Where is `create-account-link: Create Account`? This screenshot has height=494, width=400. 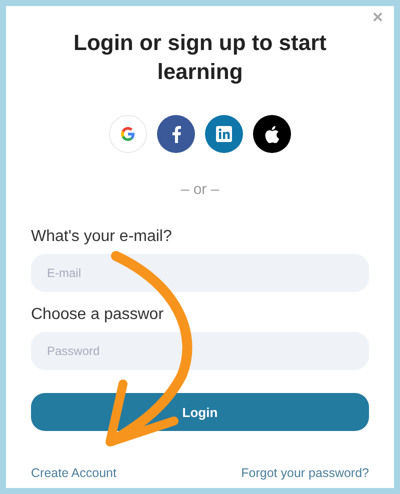
create-account-link: Create Account is located at coordinates (73, 473).